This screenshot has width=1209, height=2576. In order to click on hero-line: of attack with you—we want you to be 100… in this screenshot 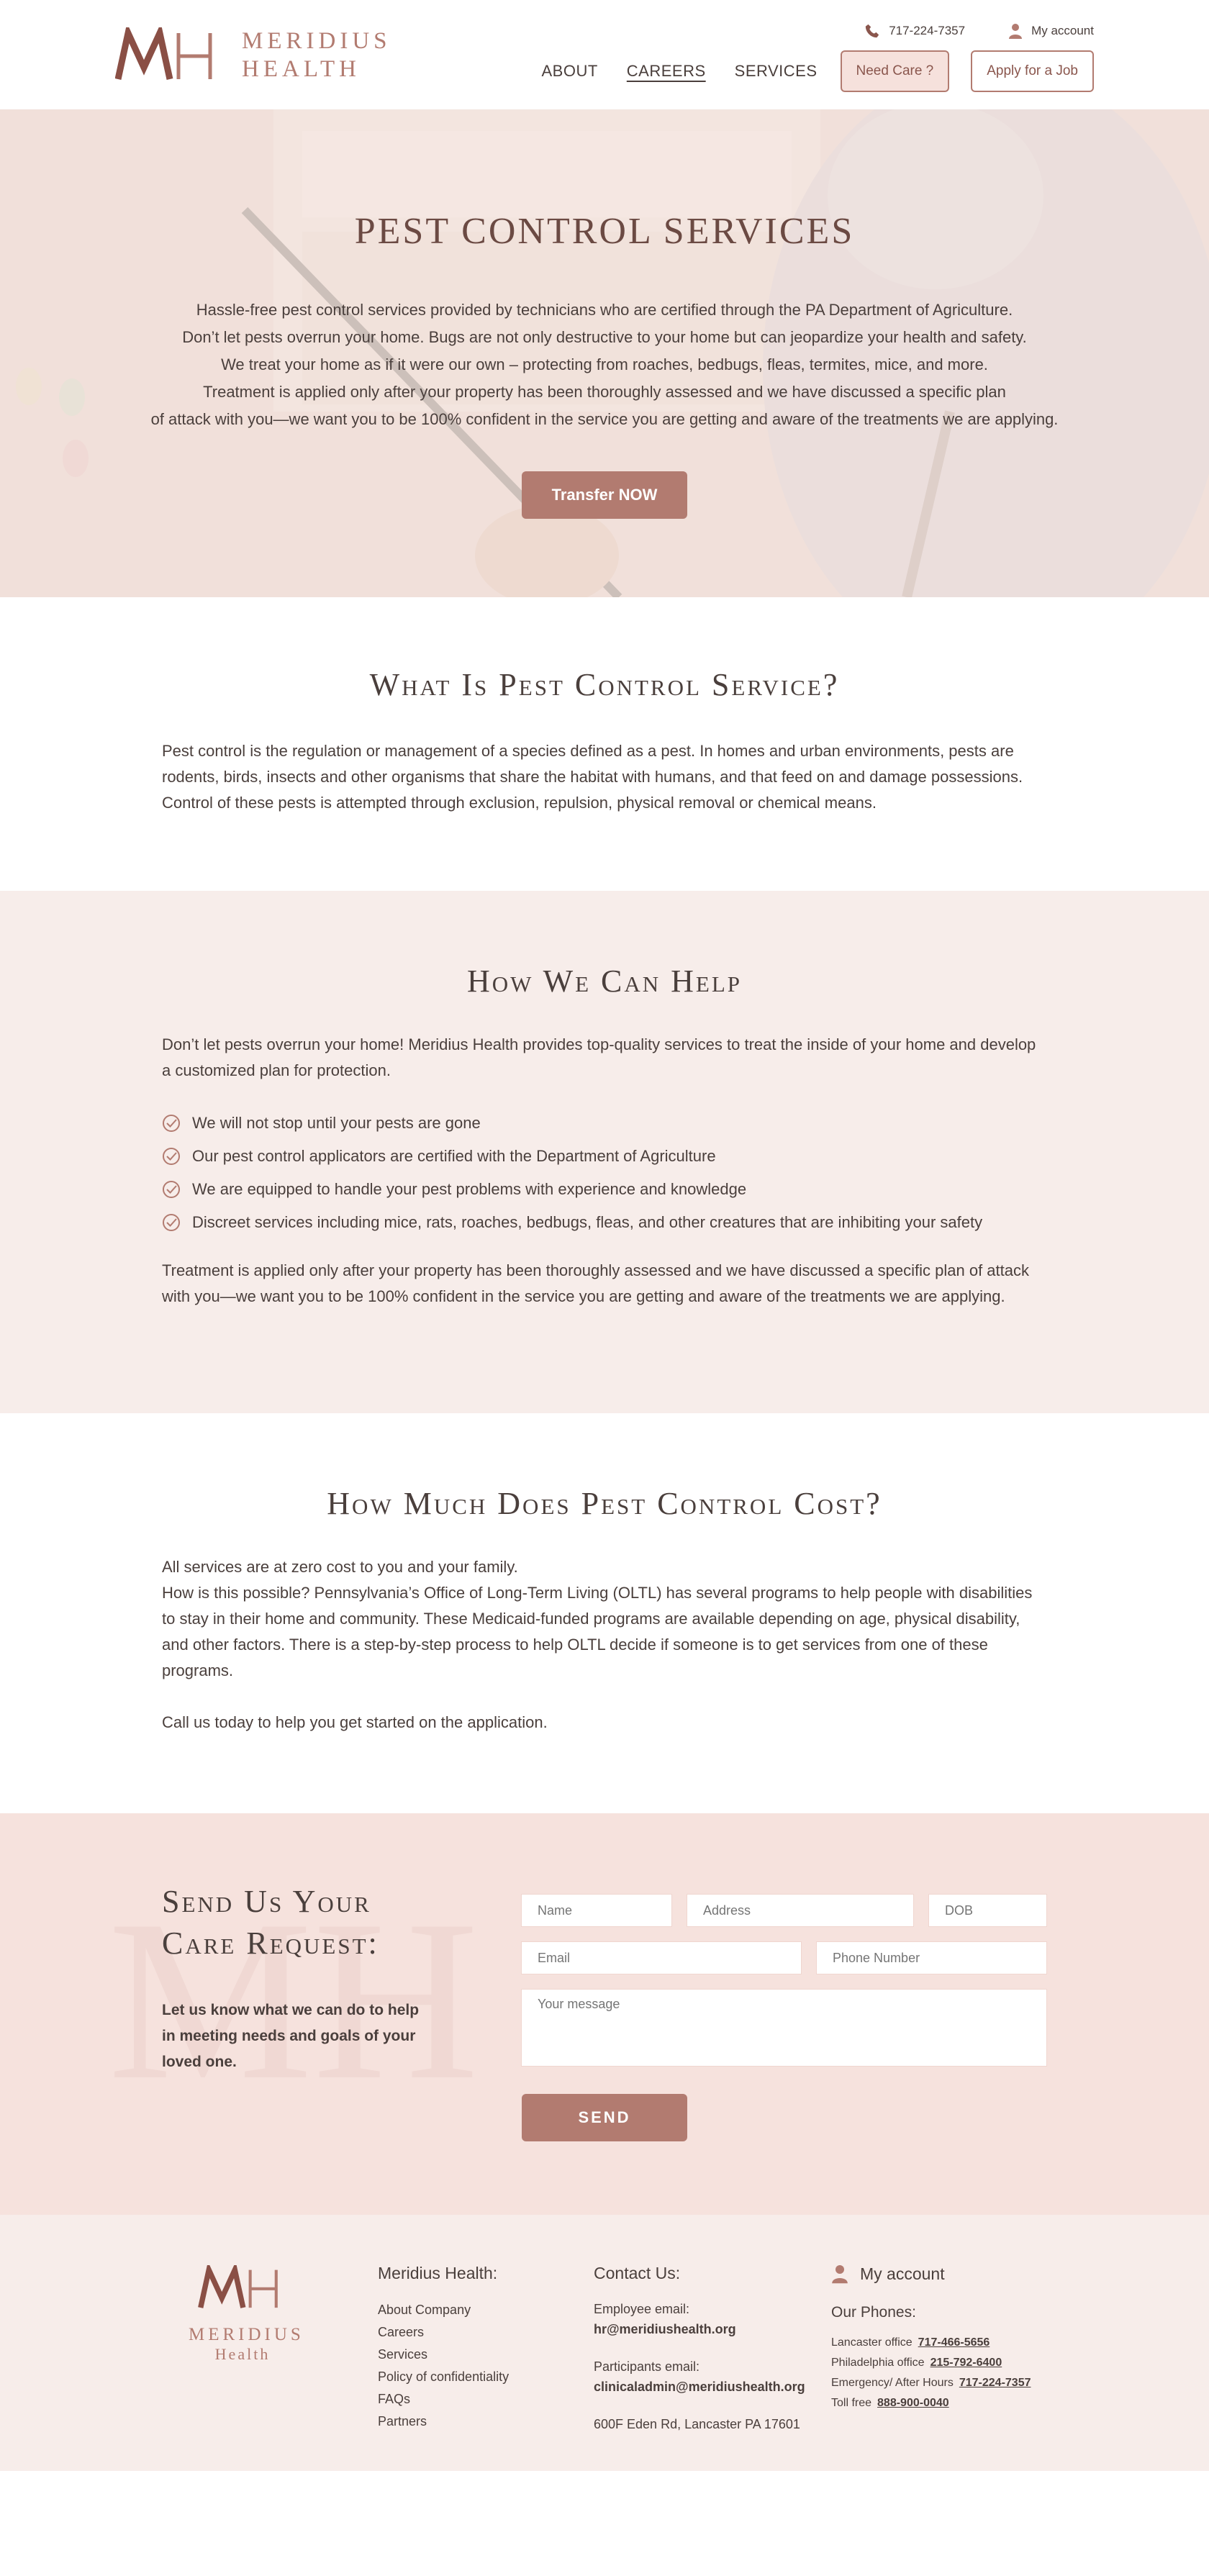, I will do `click(604, 419)`.